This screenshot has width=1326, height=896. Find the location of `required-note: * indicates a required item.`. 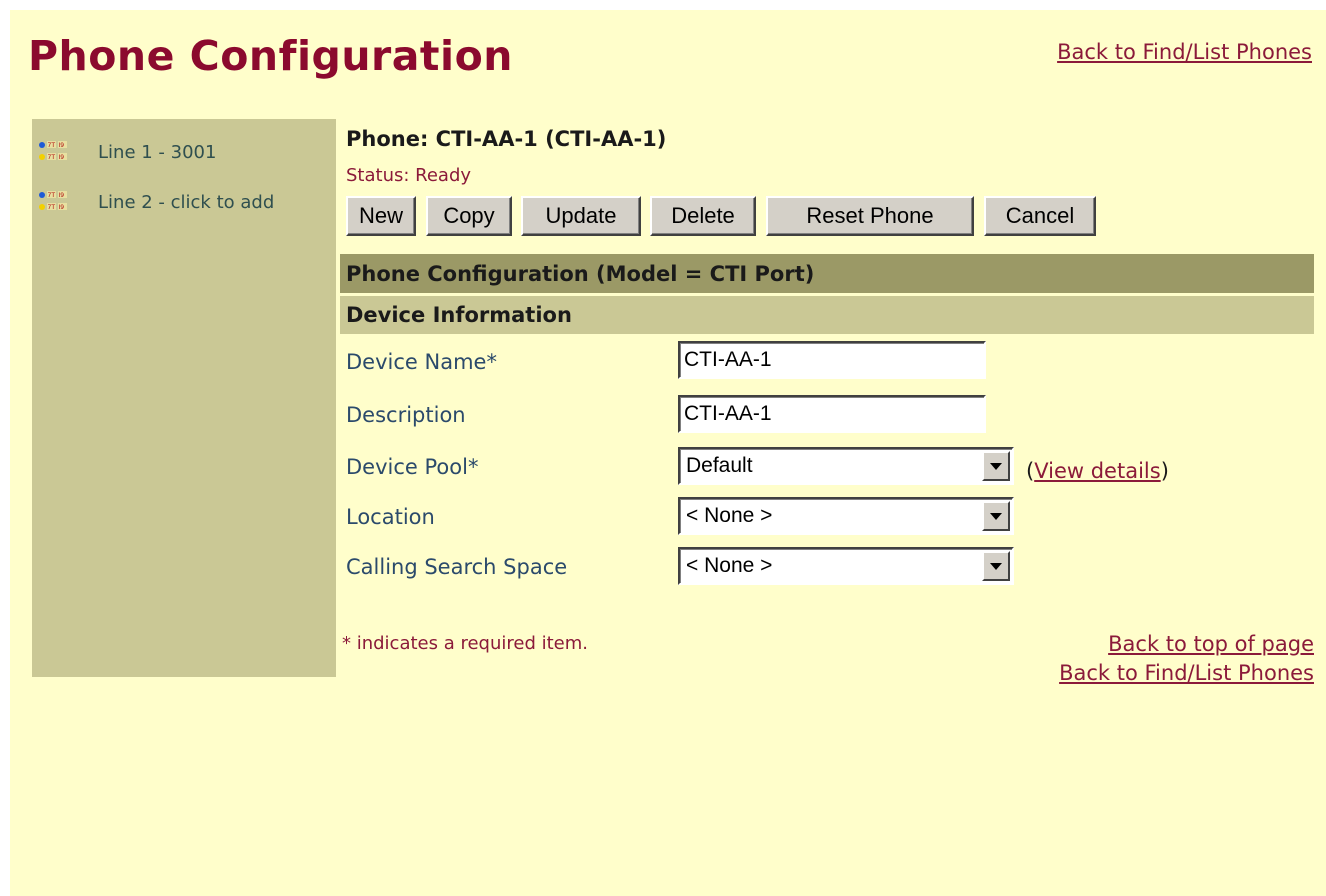

required-note: * indicates a required item. is located at coordinates (465, 643).